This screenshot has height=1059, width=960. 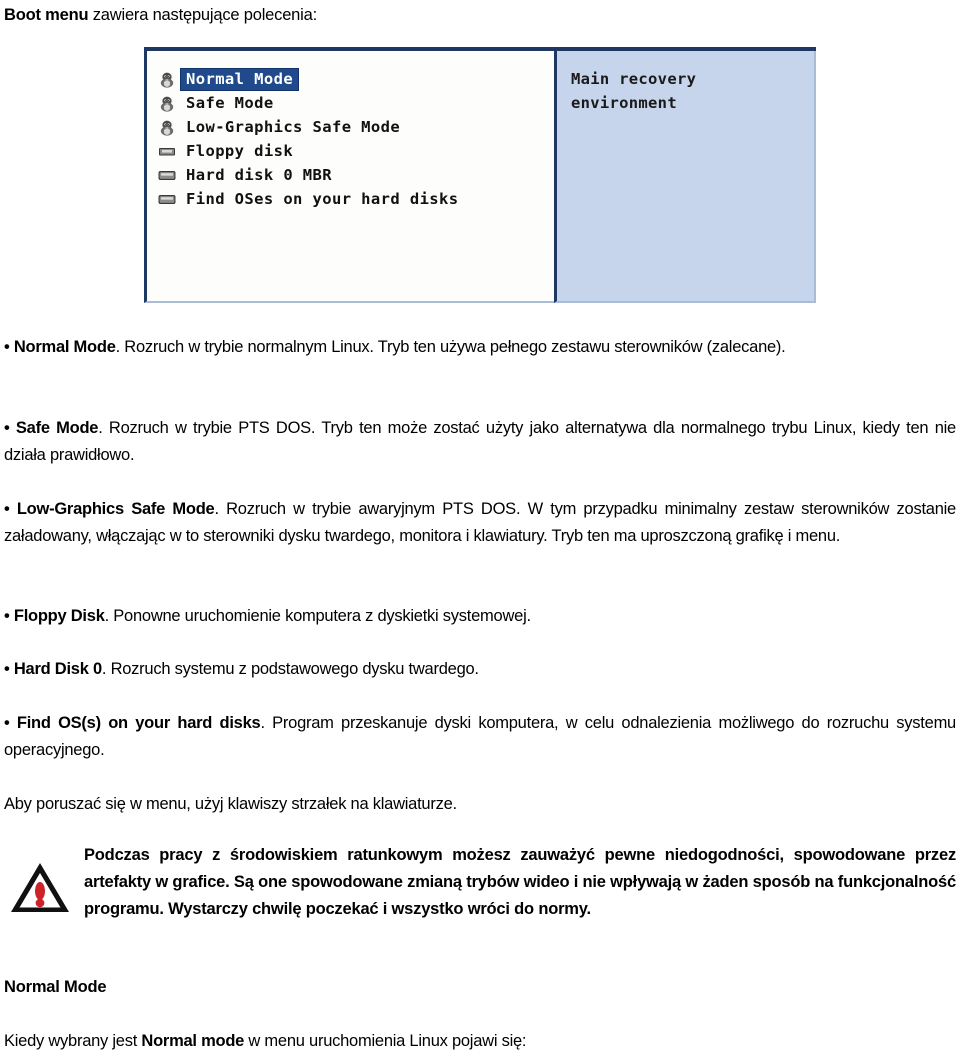 What do you see at coordinates (322, 198) in the screenshot?
I see `boot-menu-item-label: Find OSes on your hard disks` at bounding box center [322, 198].